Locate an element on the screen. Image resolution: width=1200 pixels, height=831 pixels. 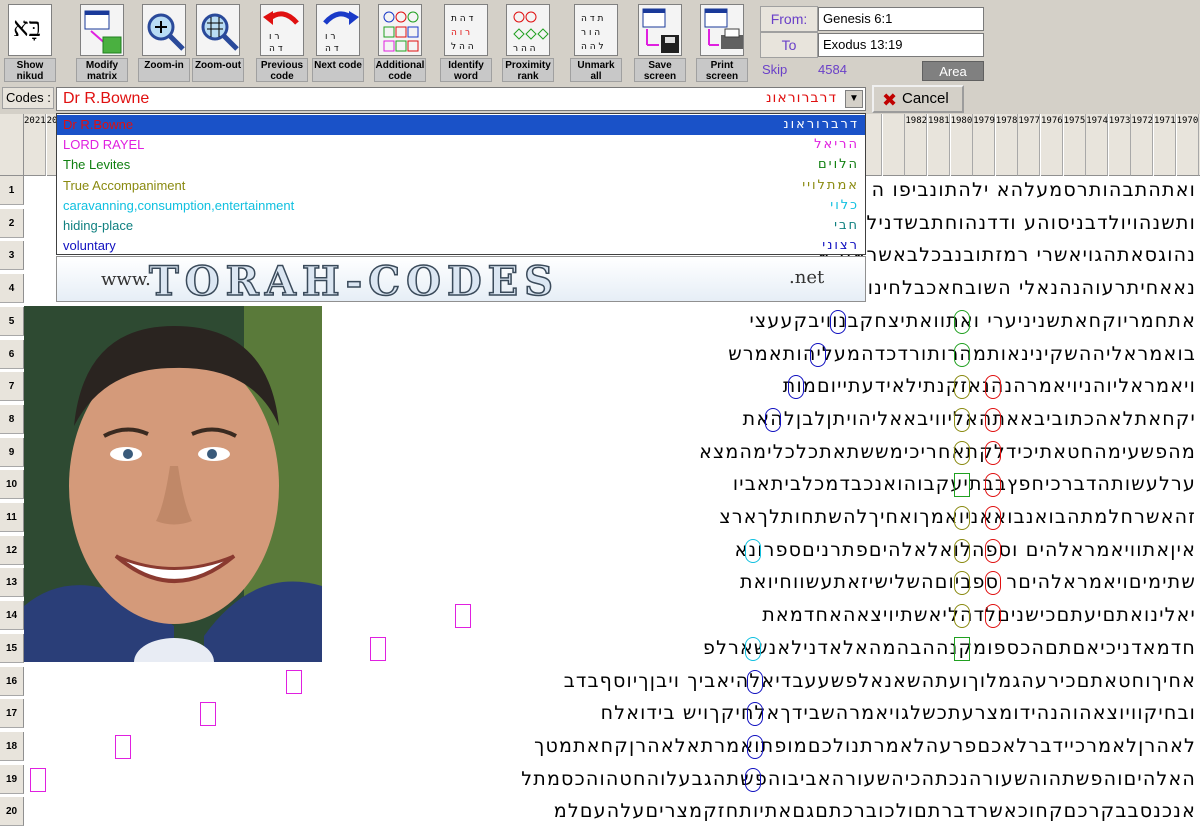
code-hebrew: כלוי is located at coordinates (844, 205).